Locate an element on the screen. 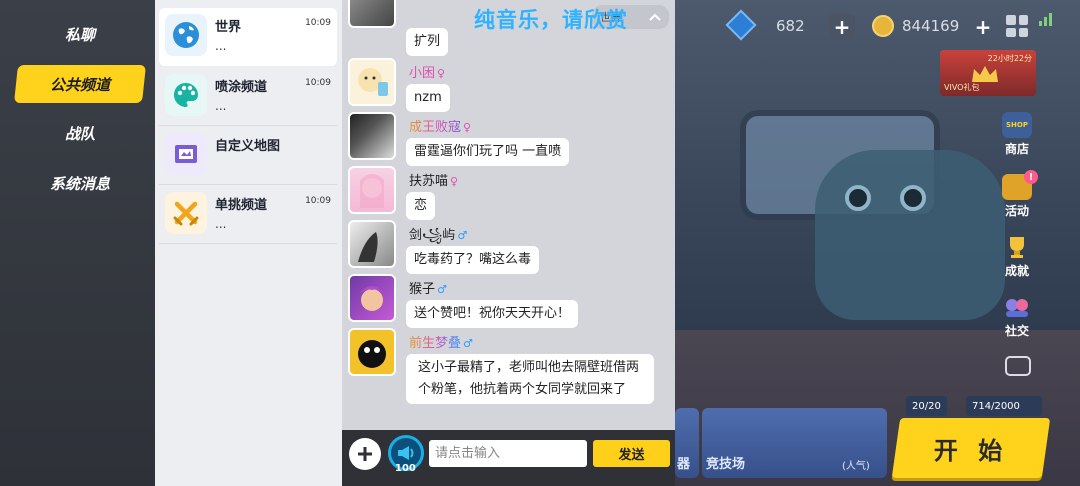 The width and height of the screenshot is (1080, 486). shop-label: 商店 is located at coordinates (1016, 149).